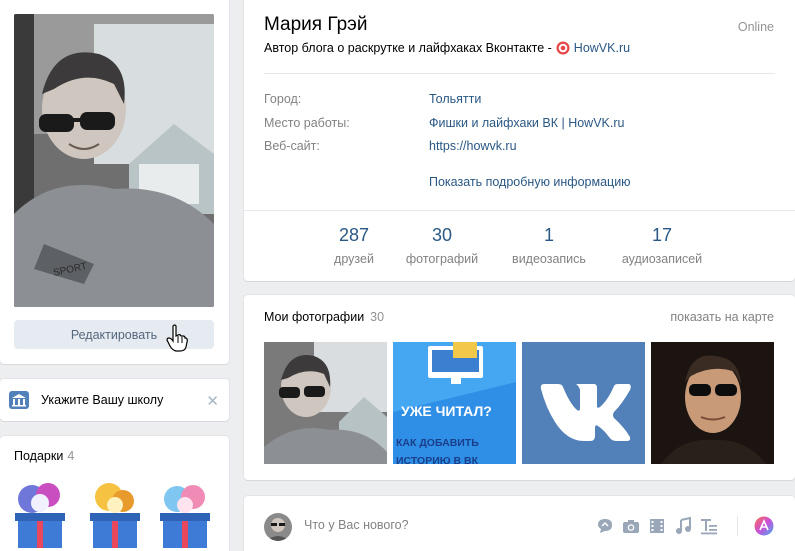 The width and height of the screenshot is (795, 551). I want to click on music-icon, so click(683, 526).